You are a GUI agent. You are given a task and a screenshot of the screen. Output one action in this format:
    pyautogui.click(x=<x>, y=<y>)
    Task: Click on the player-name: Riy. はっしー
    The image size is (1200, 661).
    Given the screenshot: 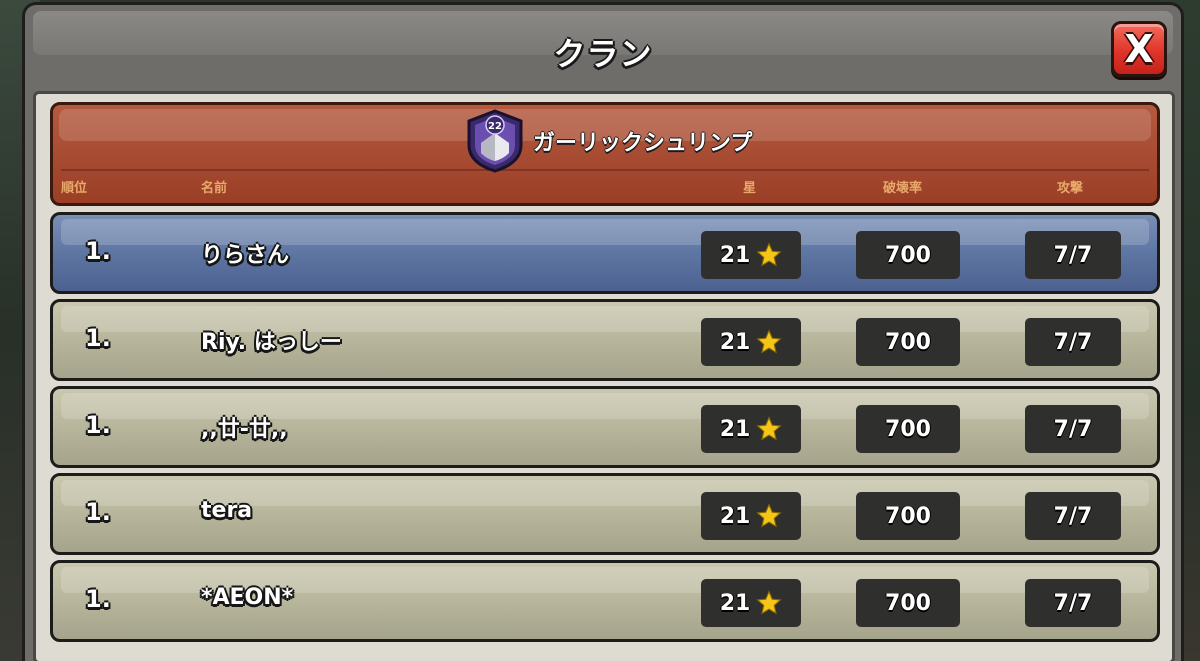 What is the action you would take?
    pyautogui.click(x=271, y=342)
    